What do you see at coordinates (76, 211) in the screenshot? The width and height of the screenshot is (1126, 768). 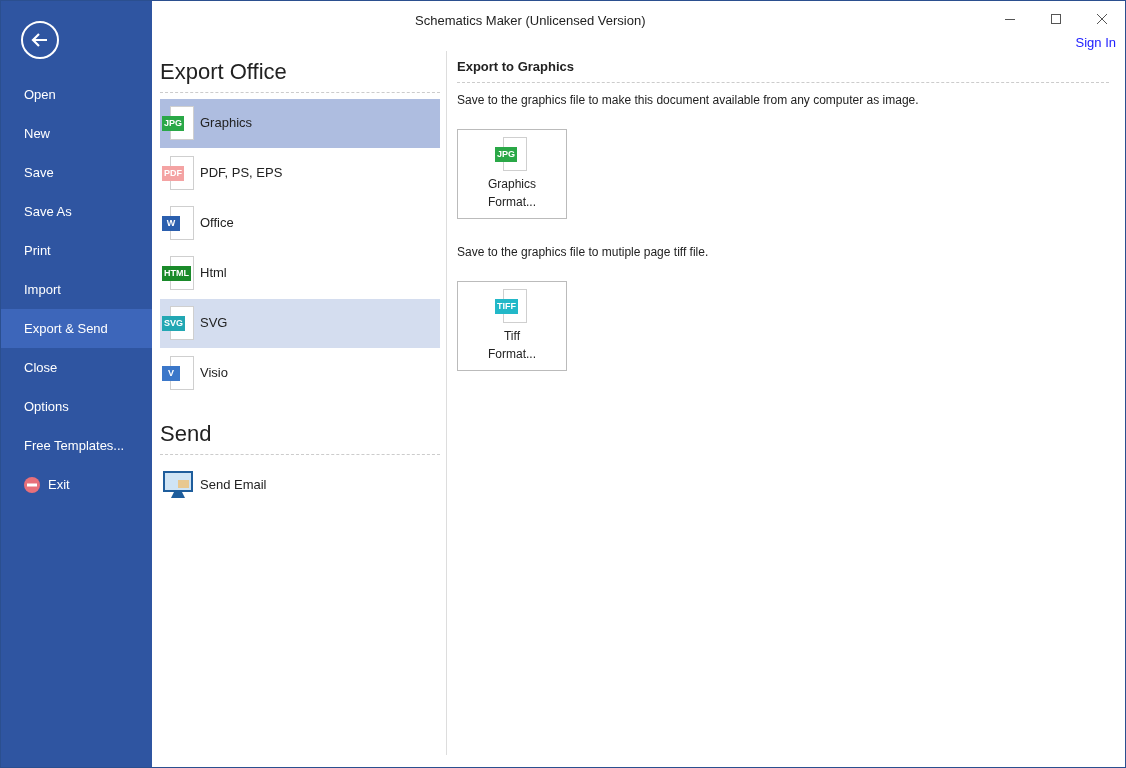 I see `sidebar-item: Save As` at bounding box center [76, 211].